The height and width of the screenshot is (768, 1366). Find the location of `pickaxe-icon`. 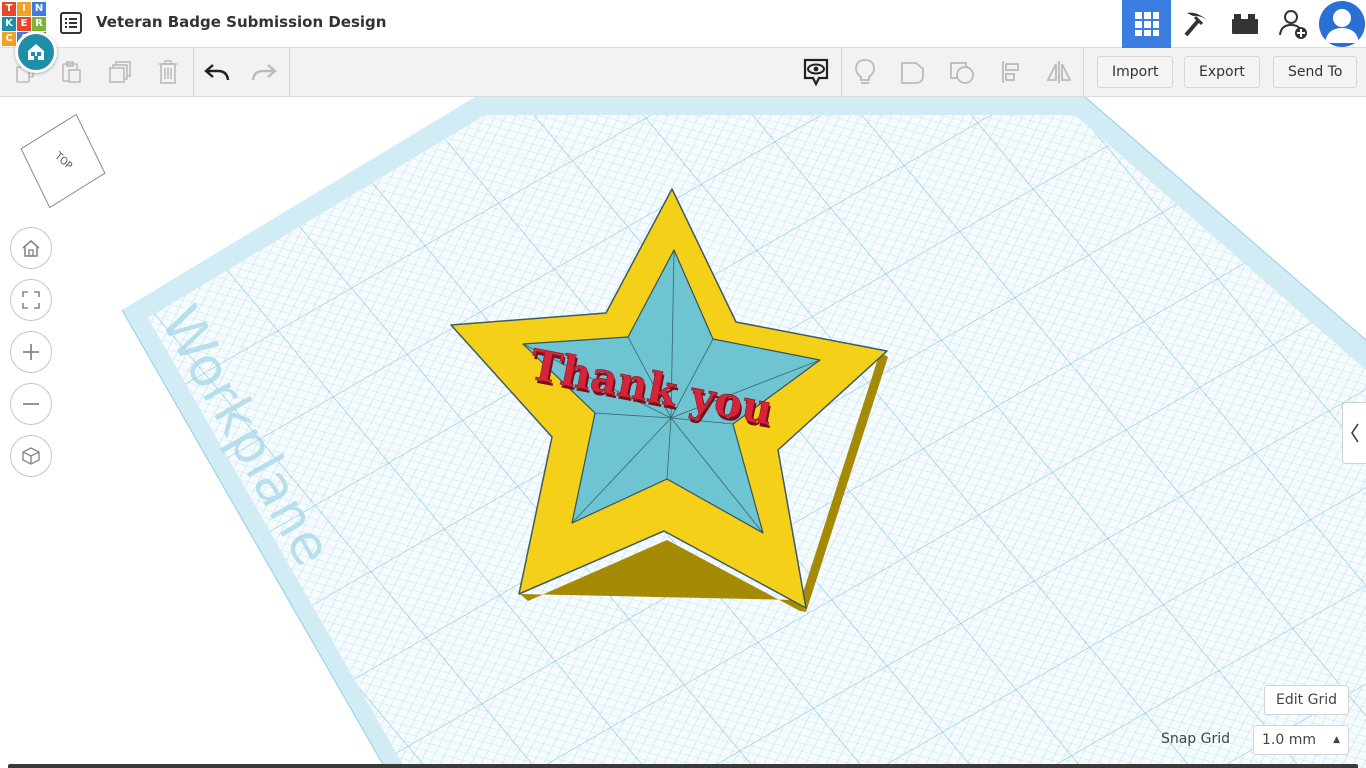

pickaxe-icon is located at coordinates (1195, 24).